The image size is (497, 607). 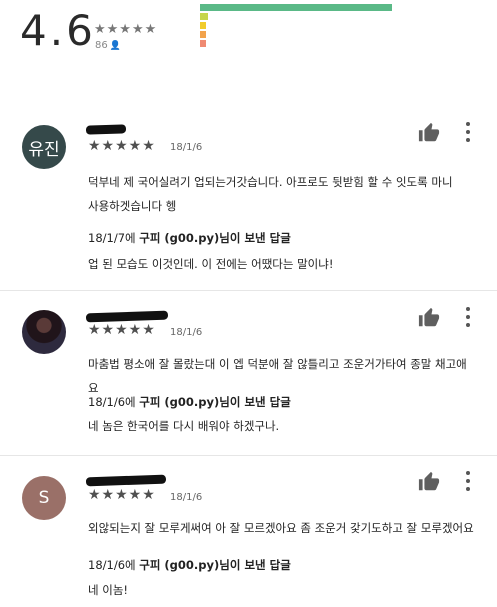 What do you see at coordinates (115, 46) in the screenshot?
I see `person-icon: 👤` at bounding box center [115, 46].